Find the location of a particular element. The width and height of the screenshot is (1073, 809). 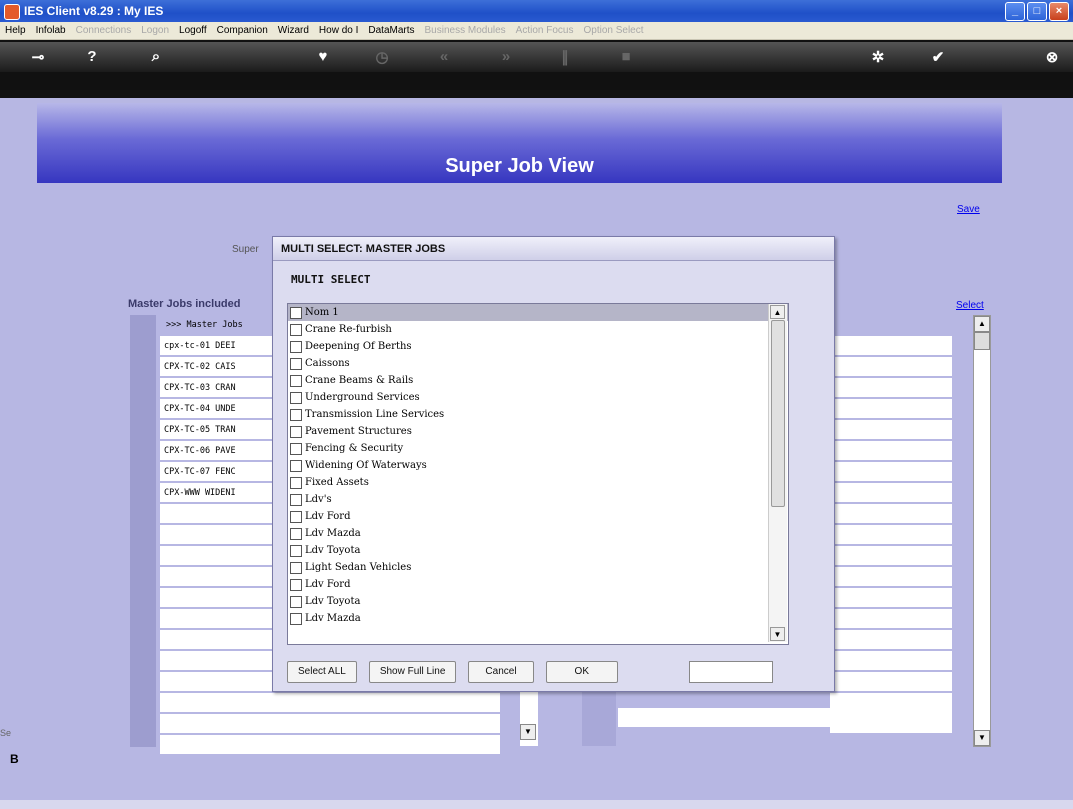

option-label: Ldv's is located at coordinates (318, 499).